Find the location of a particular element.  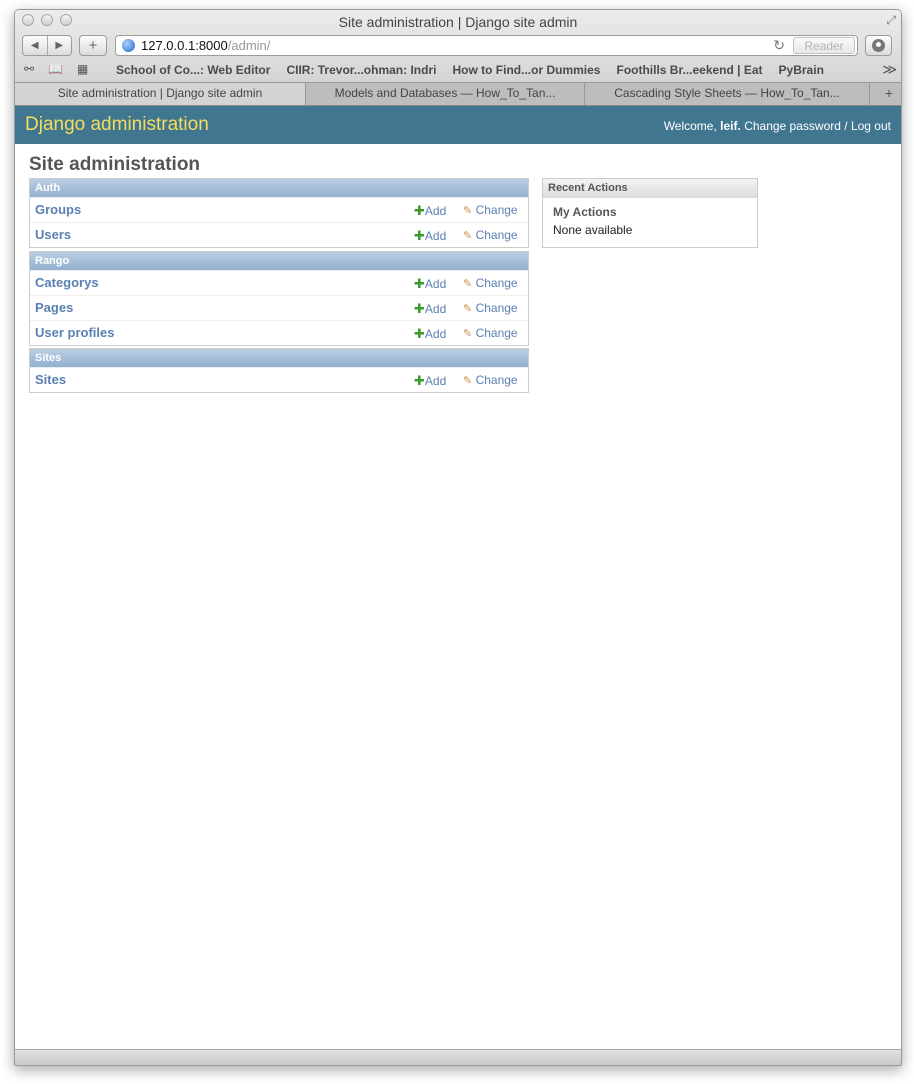

app-caption: Rango is located at coordinates (279, 261).